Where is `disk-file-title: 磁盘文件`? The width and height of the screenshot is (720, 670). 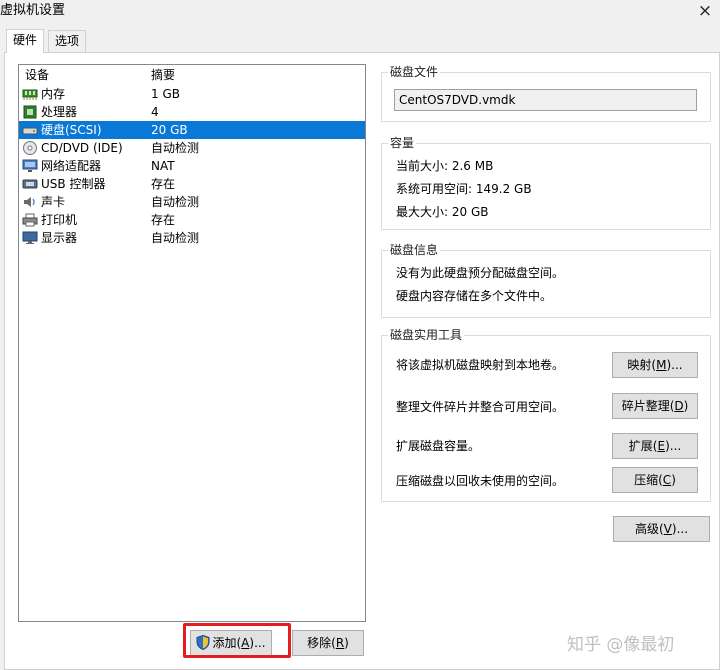
disk-file-title: 磁盘文件 is located at coordinates (414, 72).